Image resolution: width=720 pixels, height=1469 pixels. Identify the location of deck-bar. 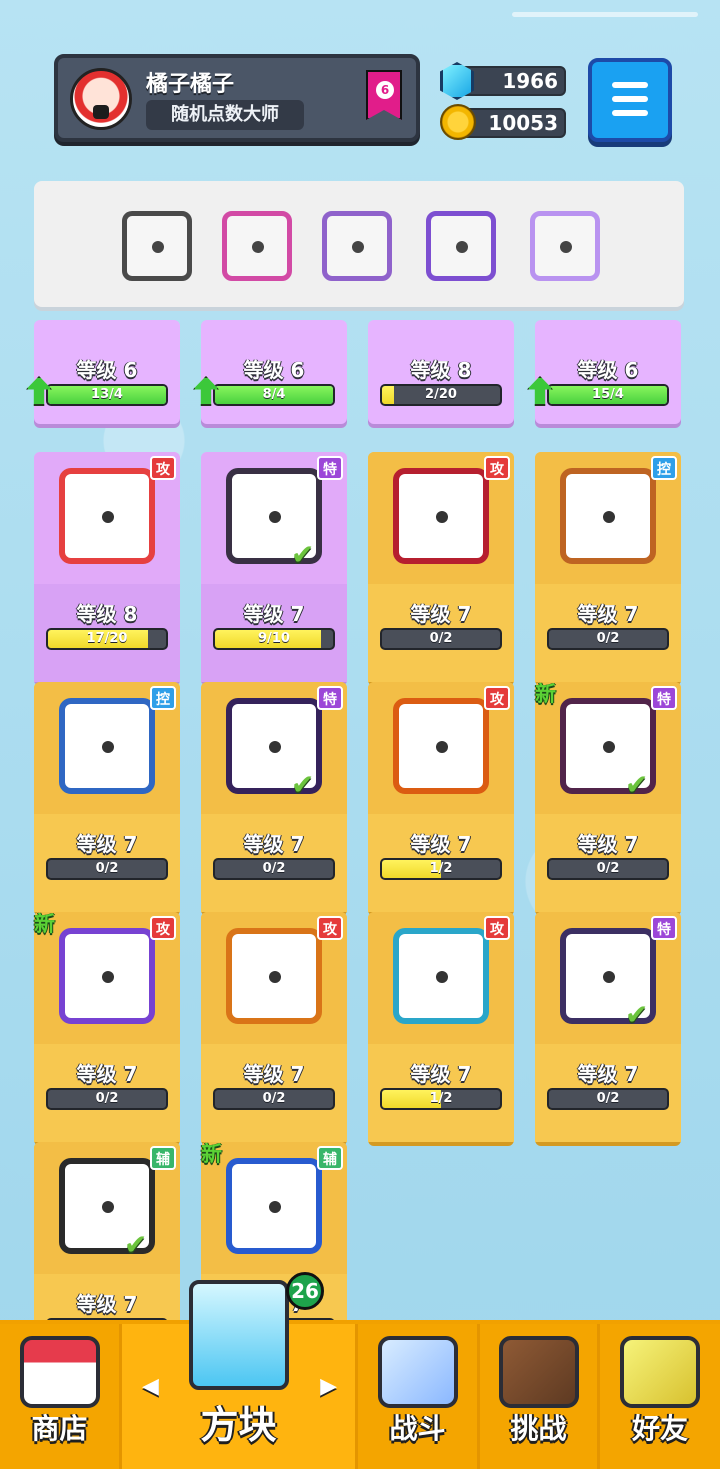
(359, 244).